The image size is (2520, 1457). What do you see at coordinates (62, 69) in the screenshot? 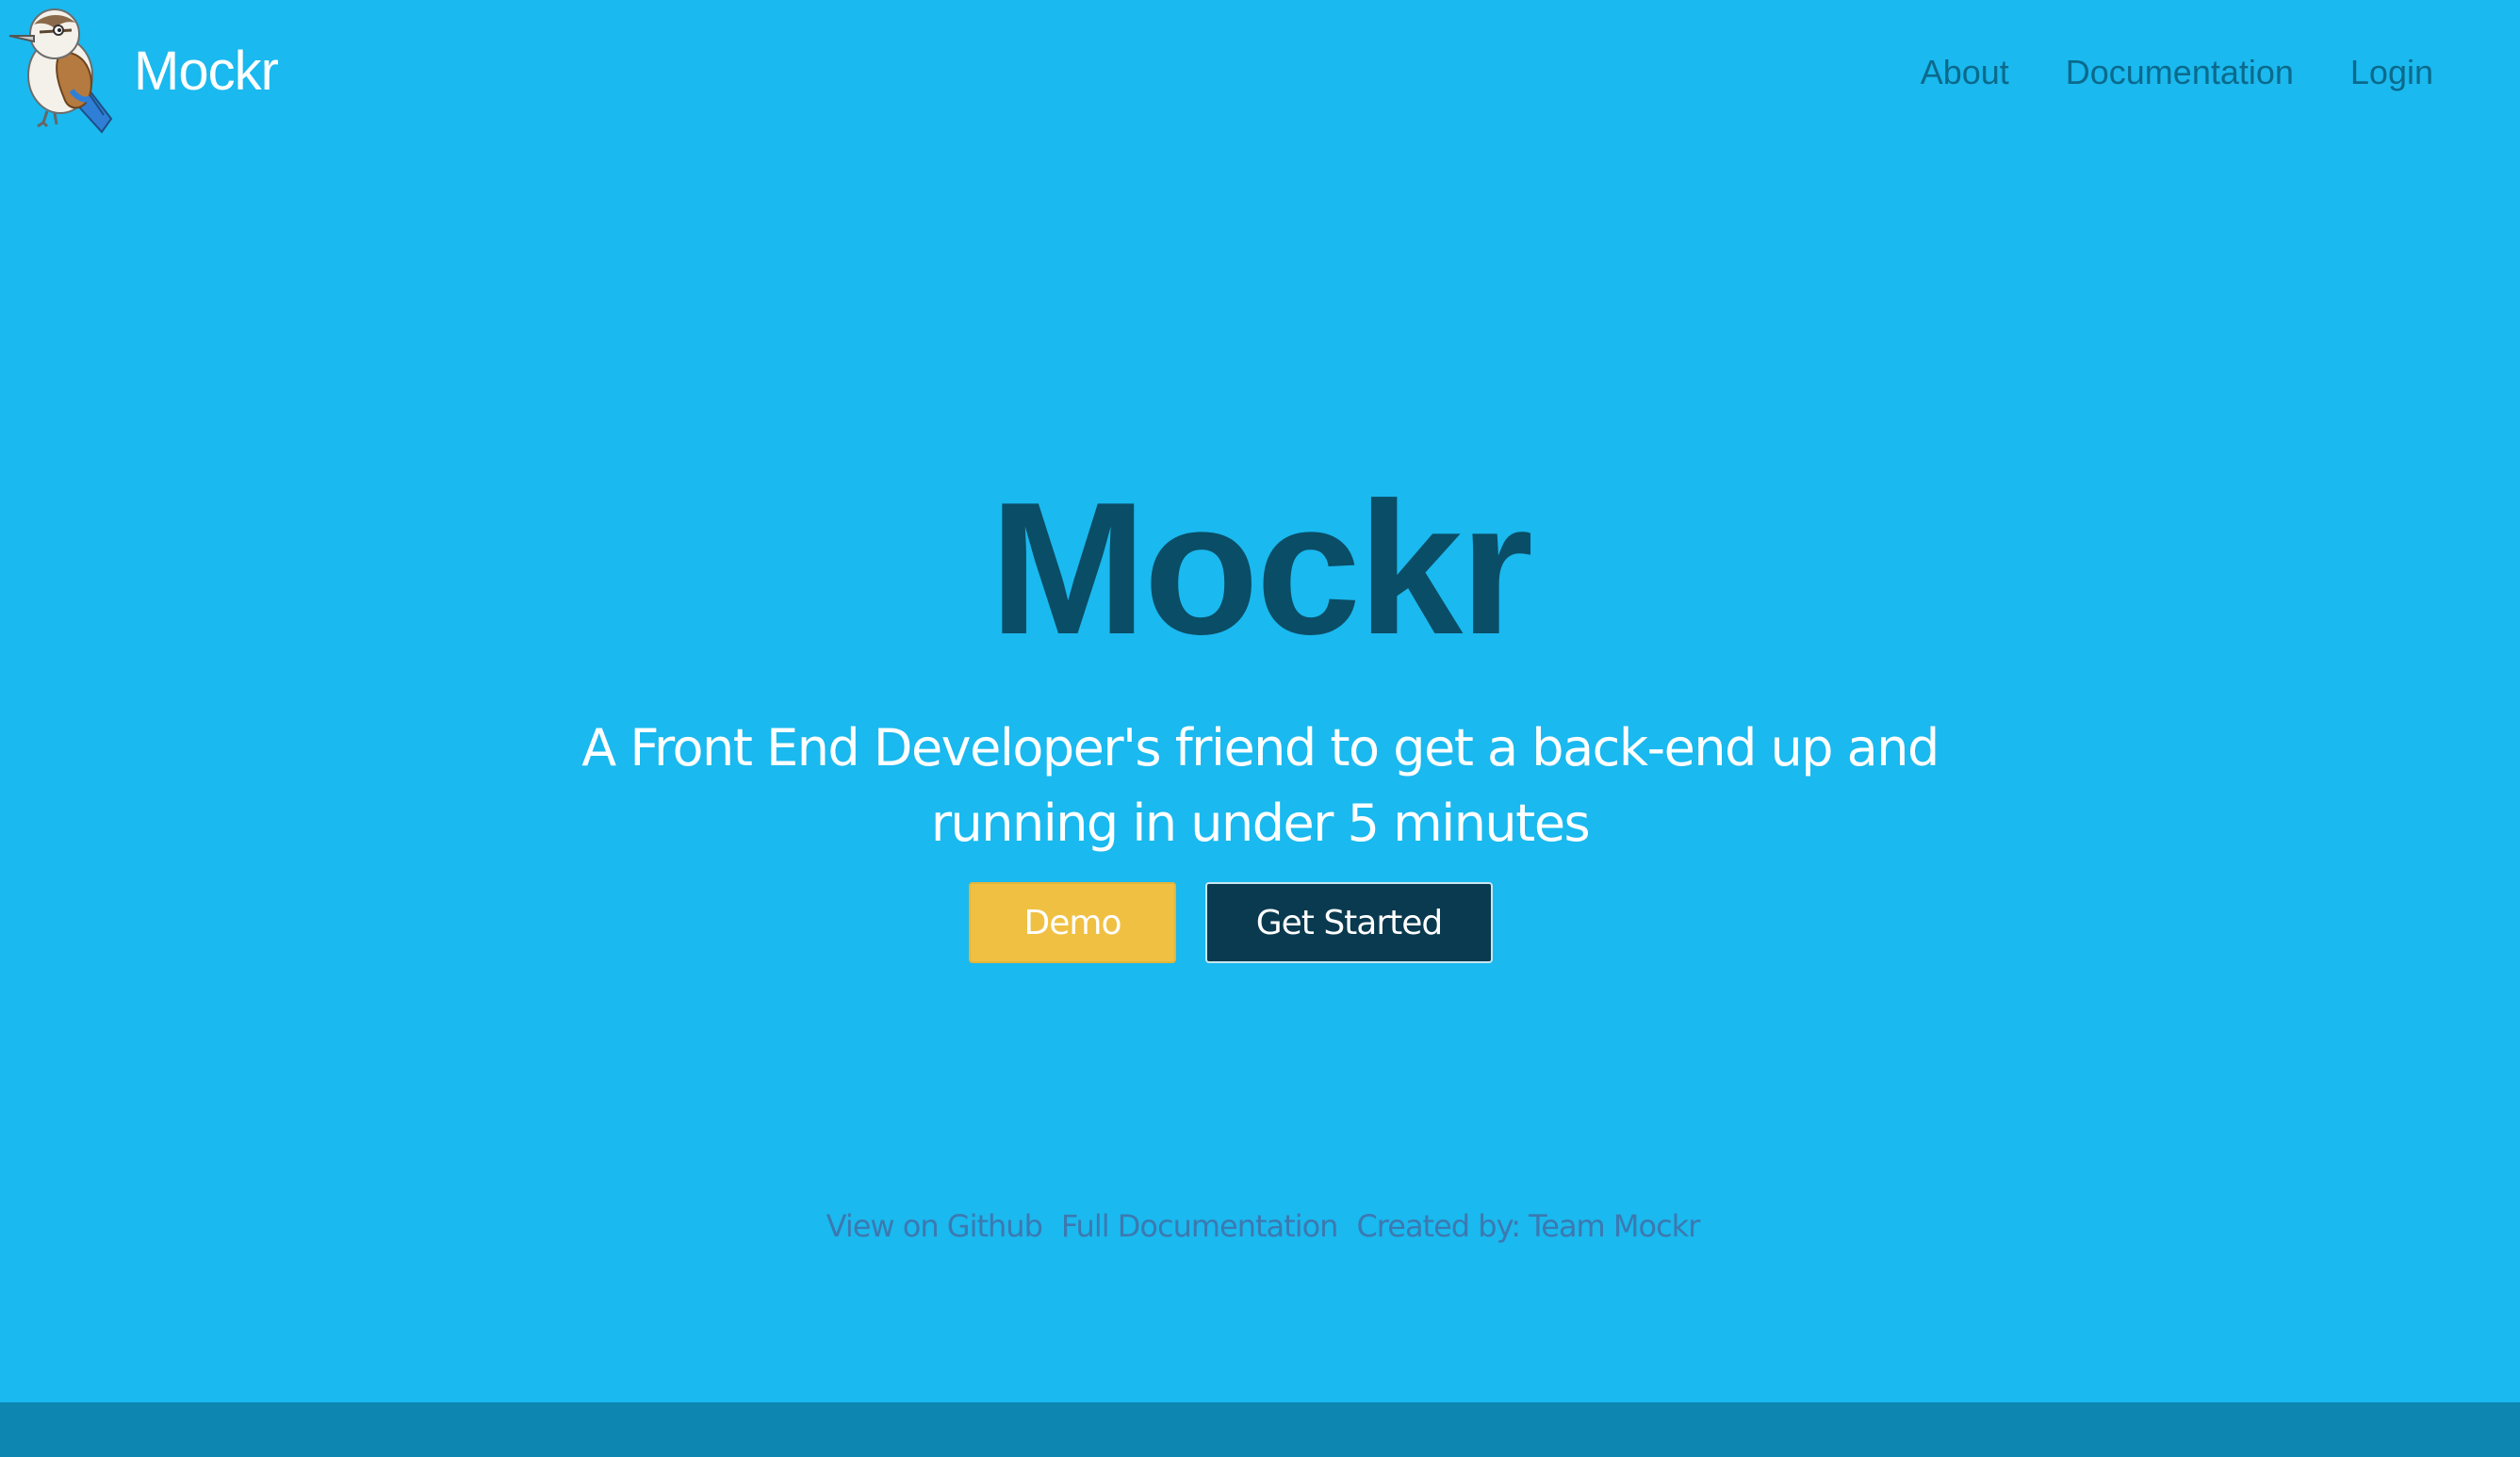
I see `kookaburra-logo-icon` at bounding box center [62, 69].